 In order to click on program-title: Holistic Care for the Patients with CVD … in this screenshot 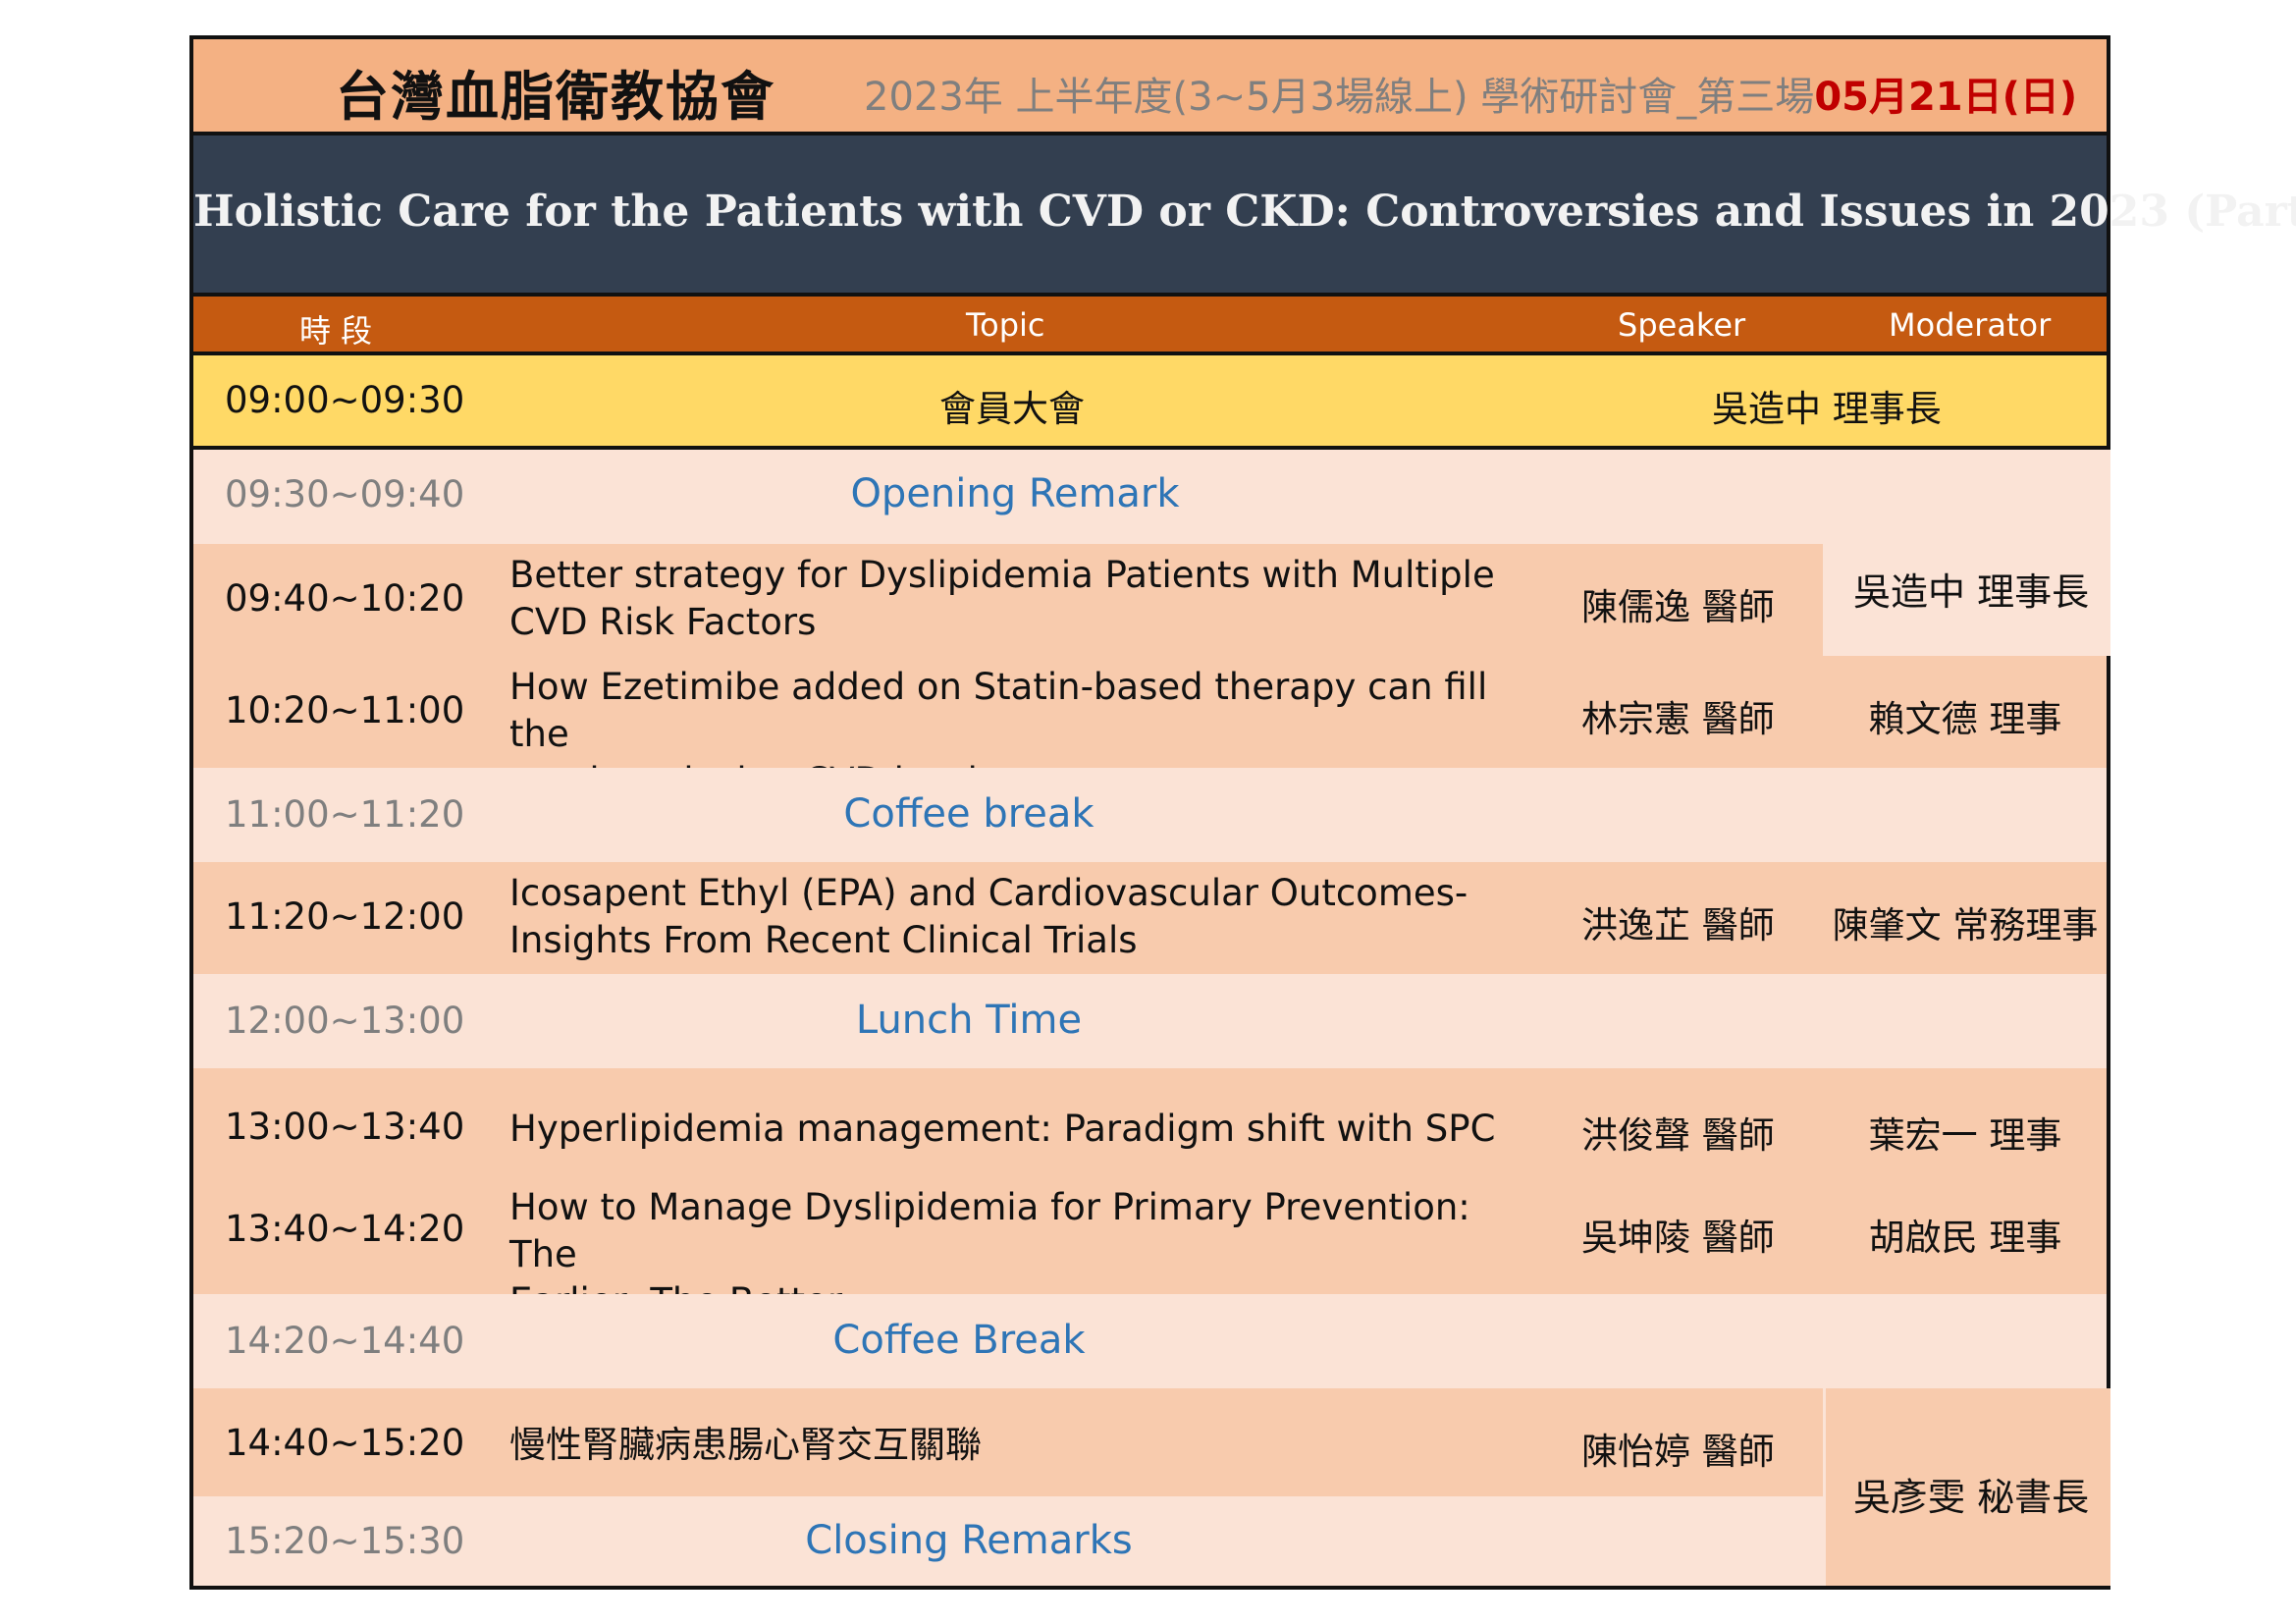, I will do `click(1244, 212)`.